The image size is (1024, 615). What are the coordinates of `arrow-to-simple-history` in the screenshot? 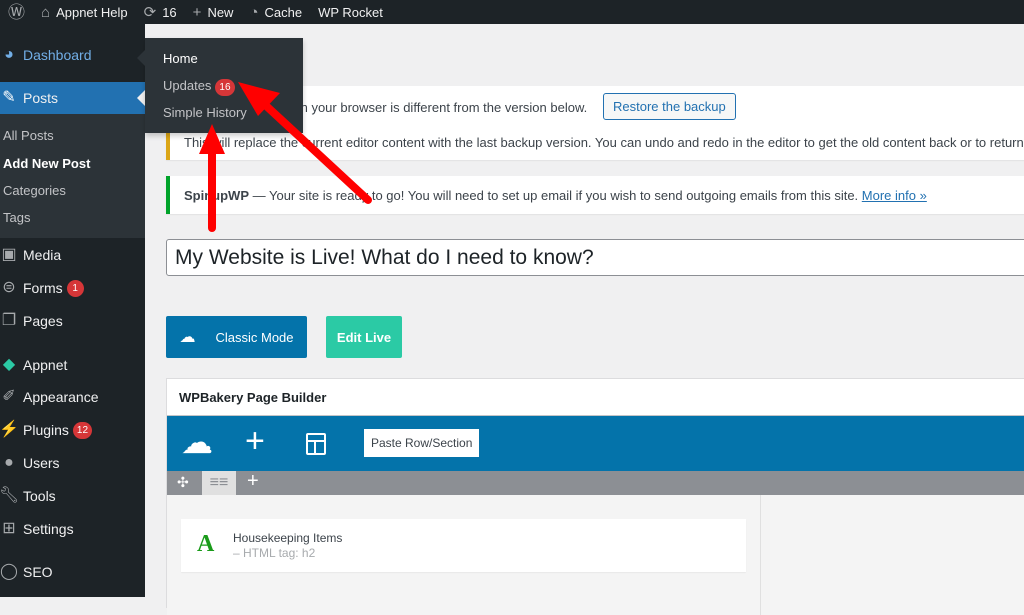 It's located at (212, 178).